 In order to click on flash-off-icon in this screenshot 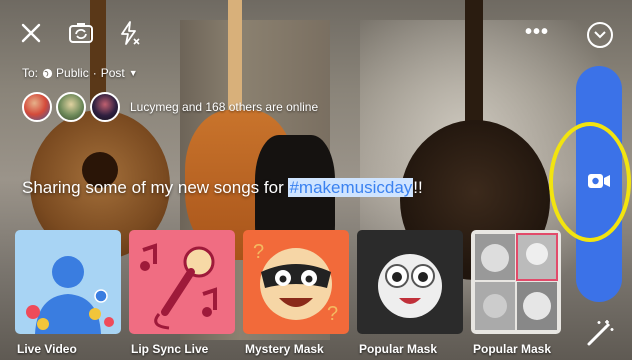, I will do `click(129, 33)`.